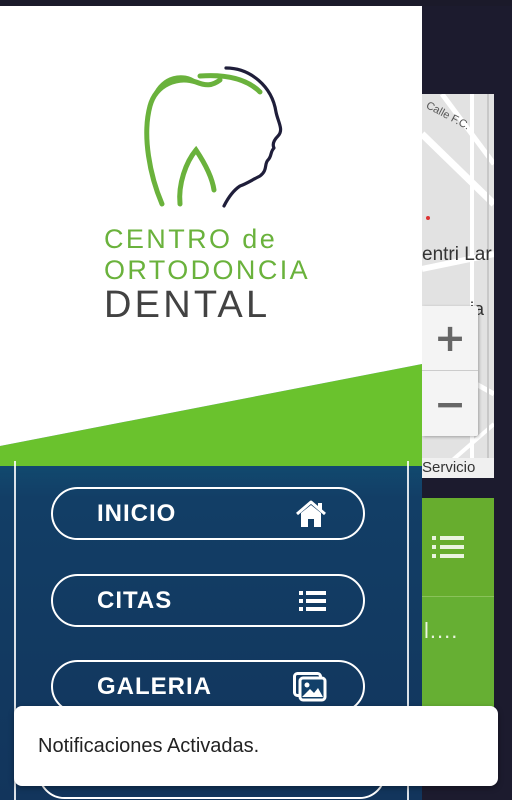  I want to click on map-view: Calle F.C. entri Lar ia + − Servicio, so click(458, 286).